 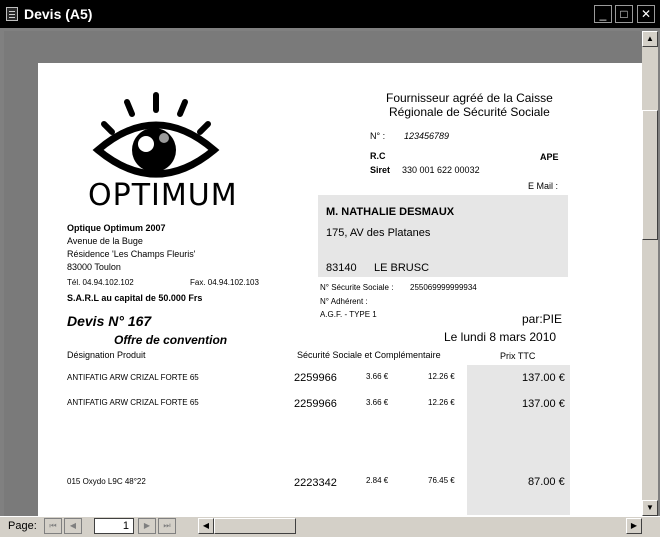 I want to click on quote-title: Devis N° 167, so click(x=109, y=321).